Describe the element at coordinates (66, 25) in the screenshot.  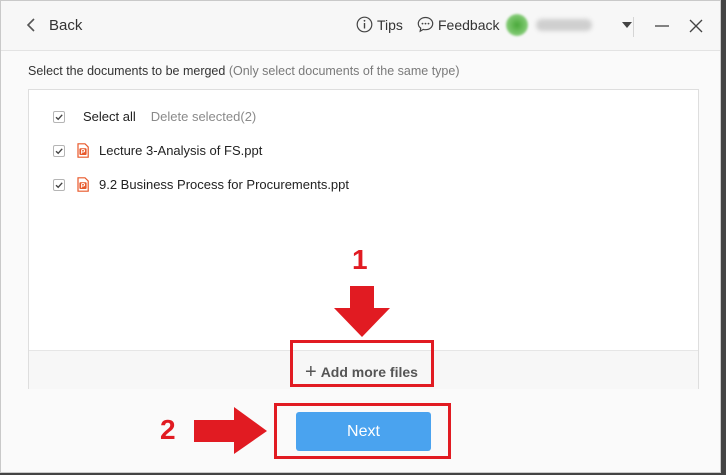
I see `back-label: Back` at that location.